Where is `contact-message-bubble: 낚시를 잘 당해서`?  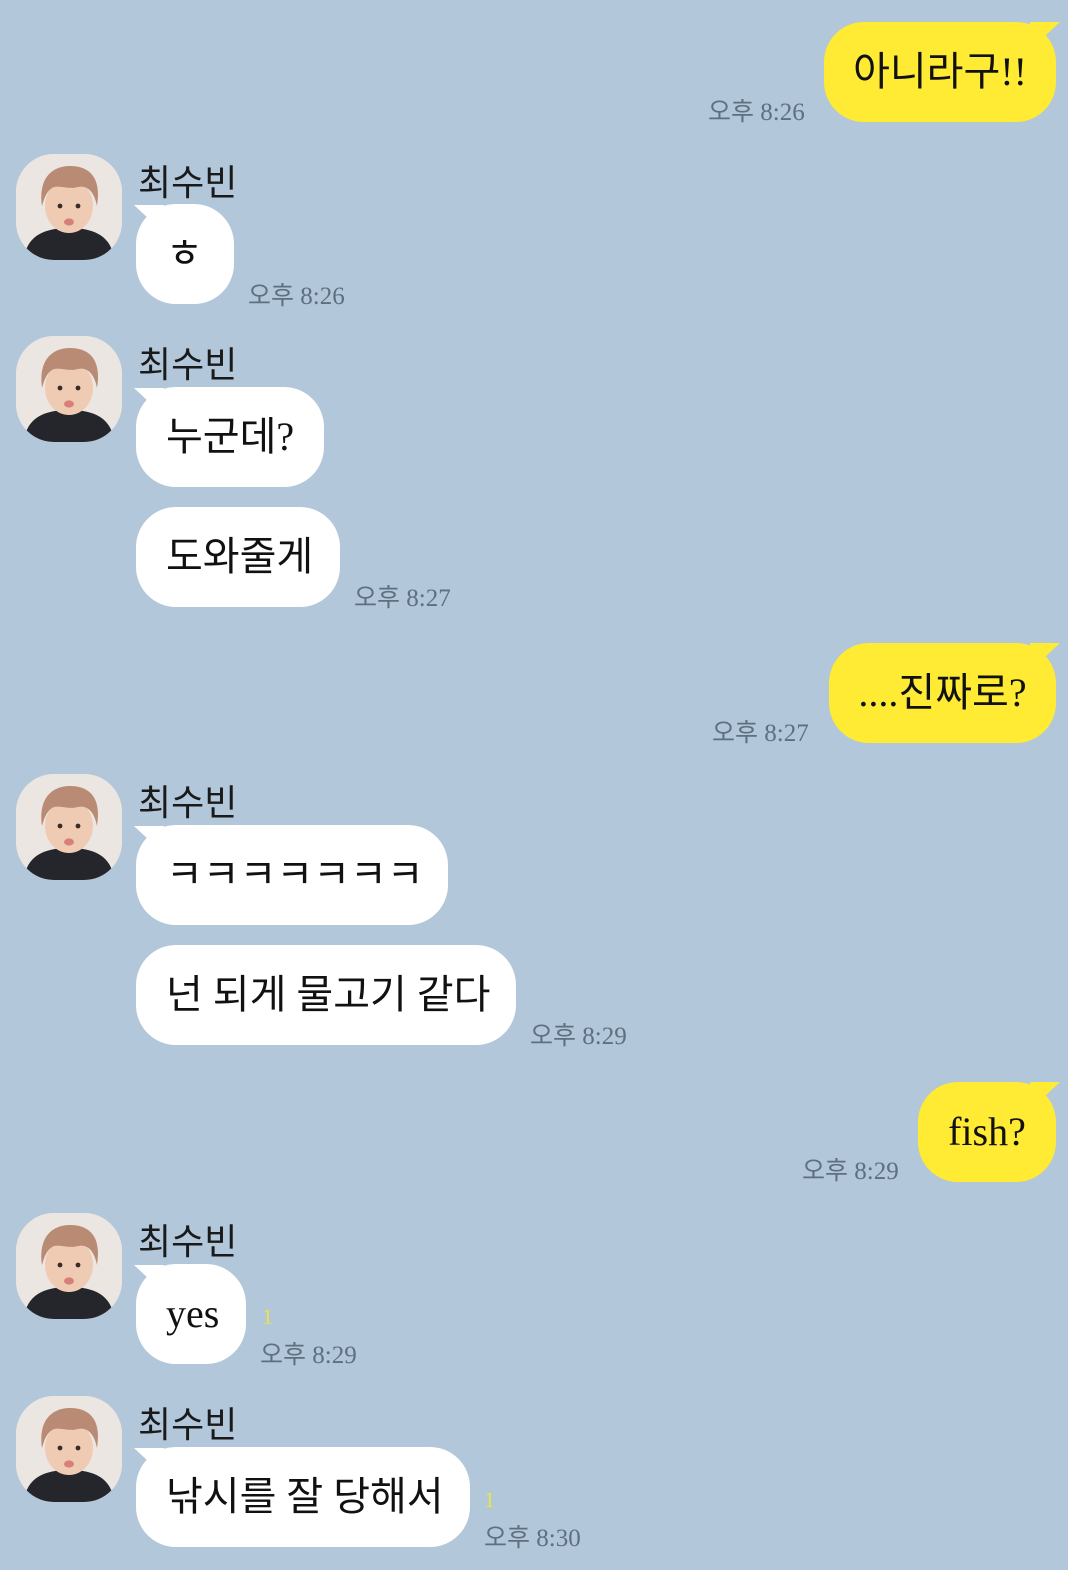 contact-message-bubble: 낚시를 잘 당해서 is located at coordinates (303, 1497).